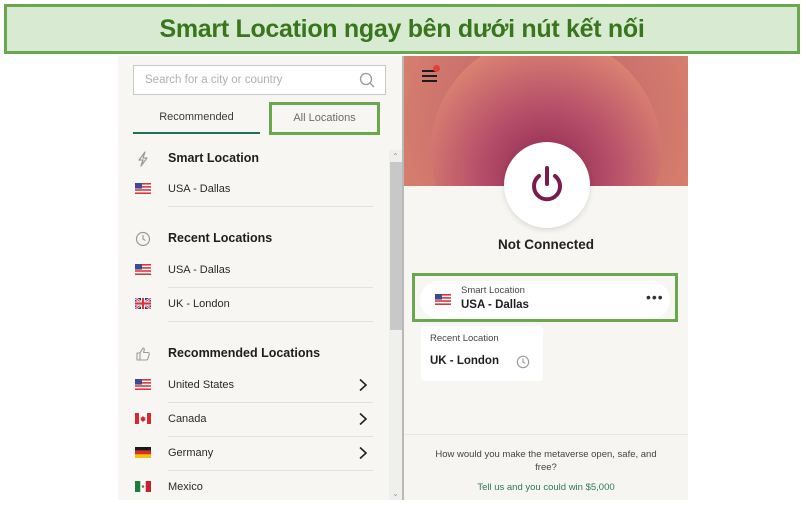 The image size is (806, 510). I want to click on power-icon, so click(547, 184).